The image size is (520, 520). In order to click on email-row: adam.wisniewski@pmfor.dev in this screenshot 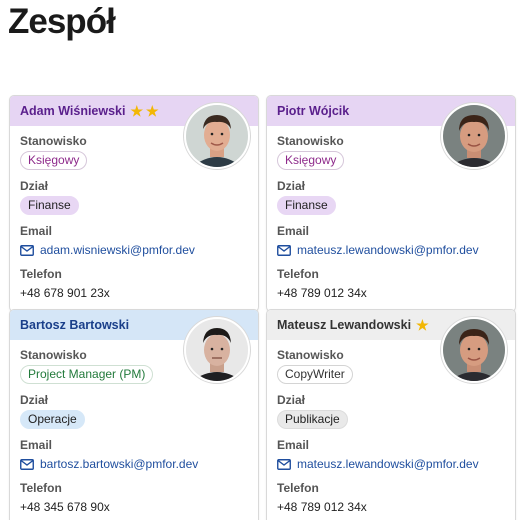, I will do `click(134, 250)`.